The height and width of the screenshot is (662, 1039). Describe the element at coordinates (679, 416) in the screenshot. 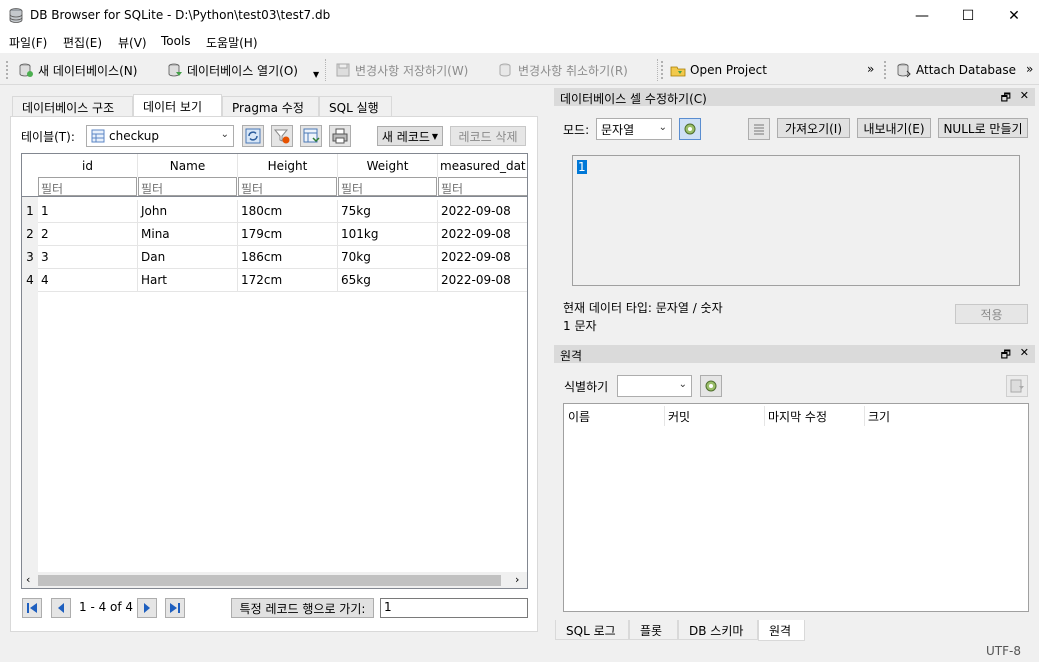

I see `remote-column-commit: 커밋` at that location.